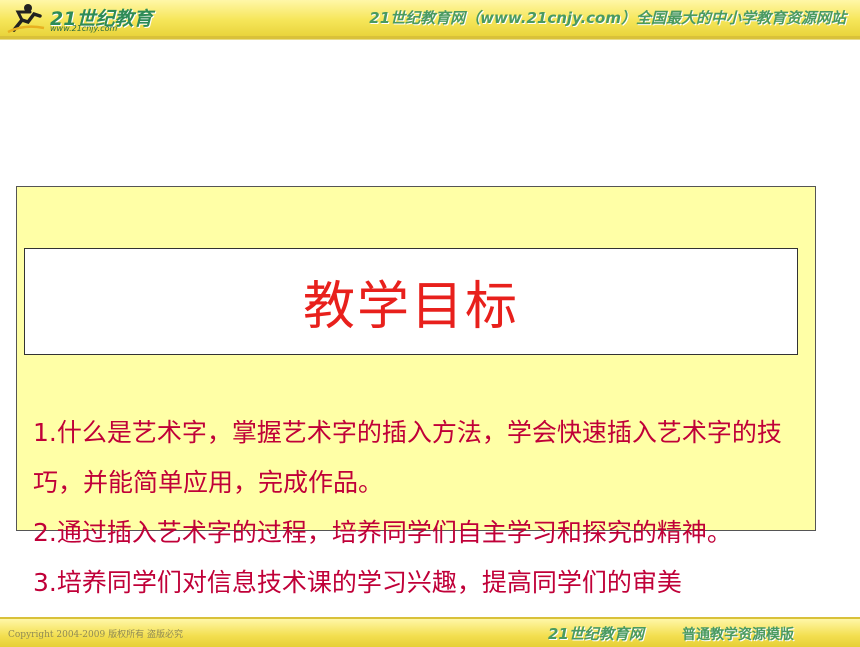  What do you see at coordinates (95, 635) in the screenshot?
I see `copyright-text: Copyright 2004-2009 版权所有 盗版必究` at bounding box center [95, 635].